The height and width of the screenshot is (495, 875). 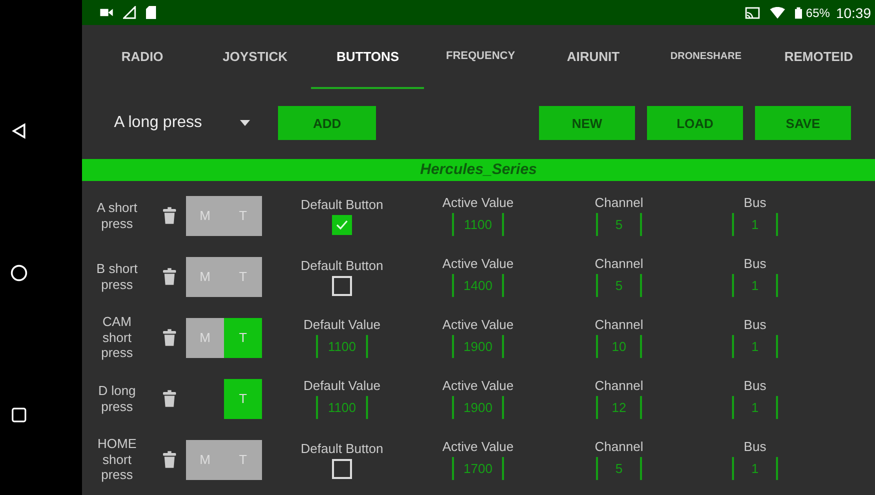 I want to click on button-name: CAM short press, so click(x=117, y=337).